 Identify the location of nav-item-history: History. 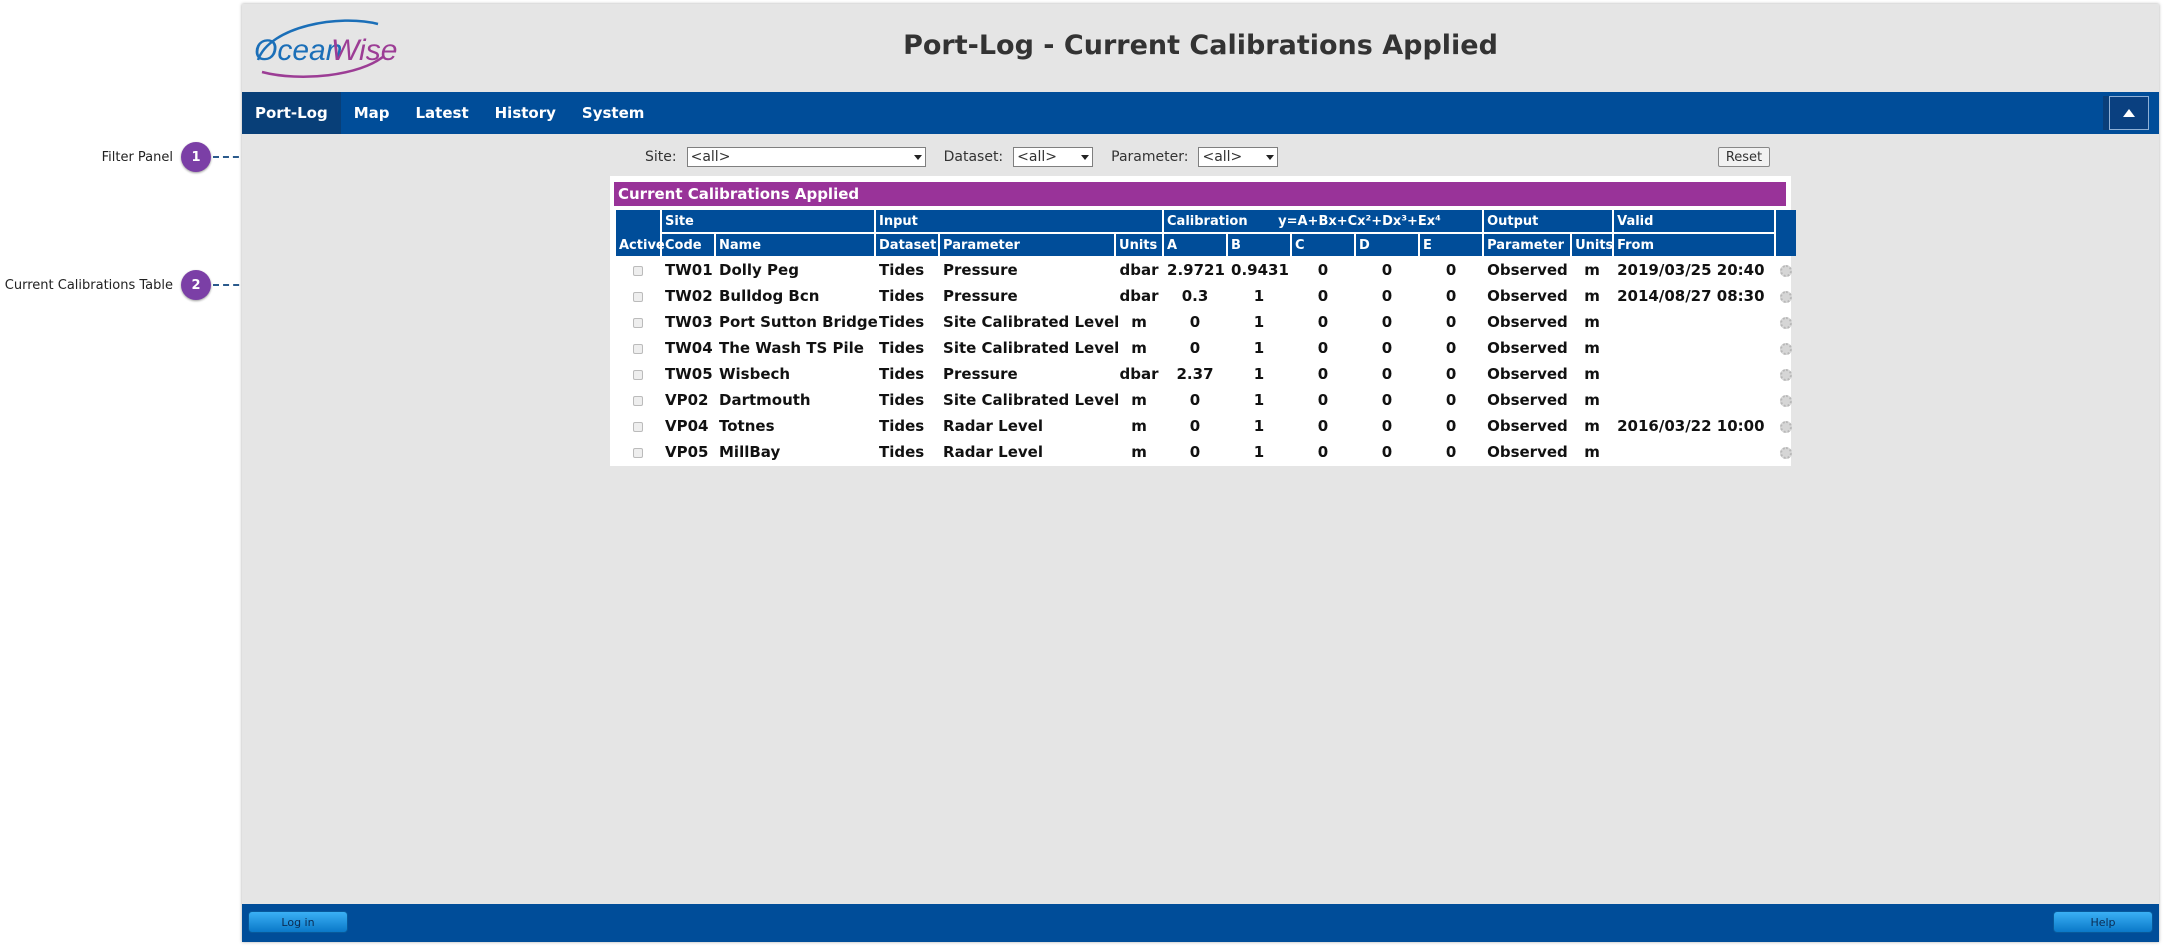
(525, 113).